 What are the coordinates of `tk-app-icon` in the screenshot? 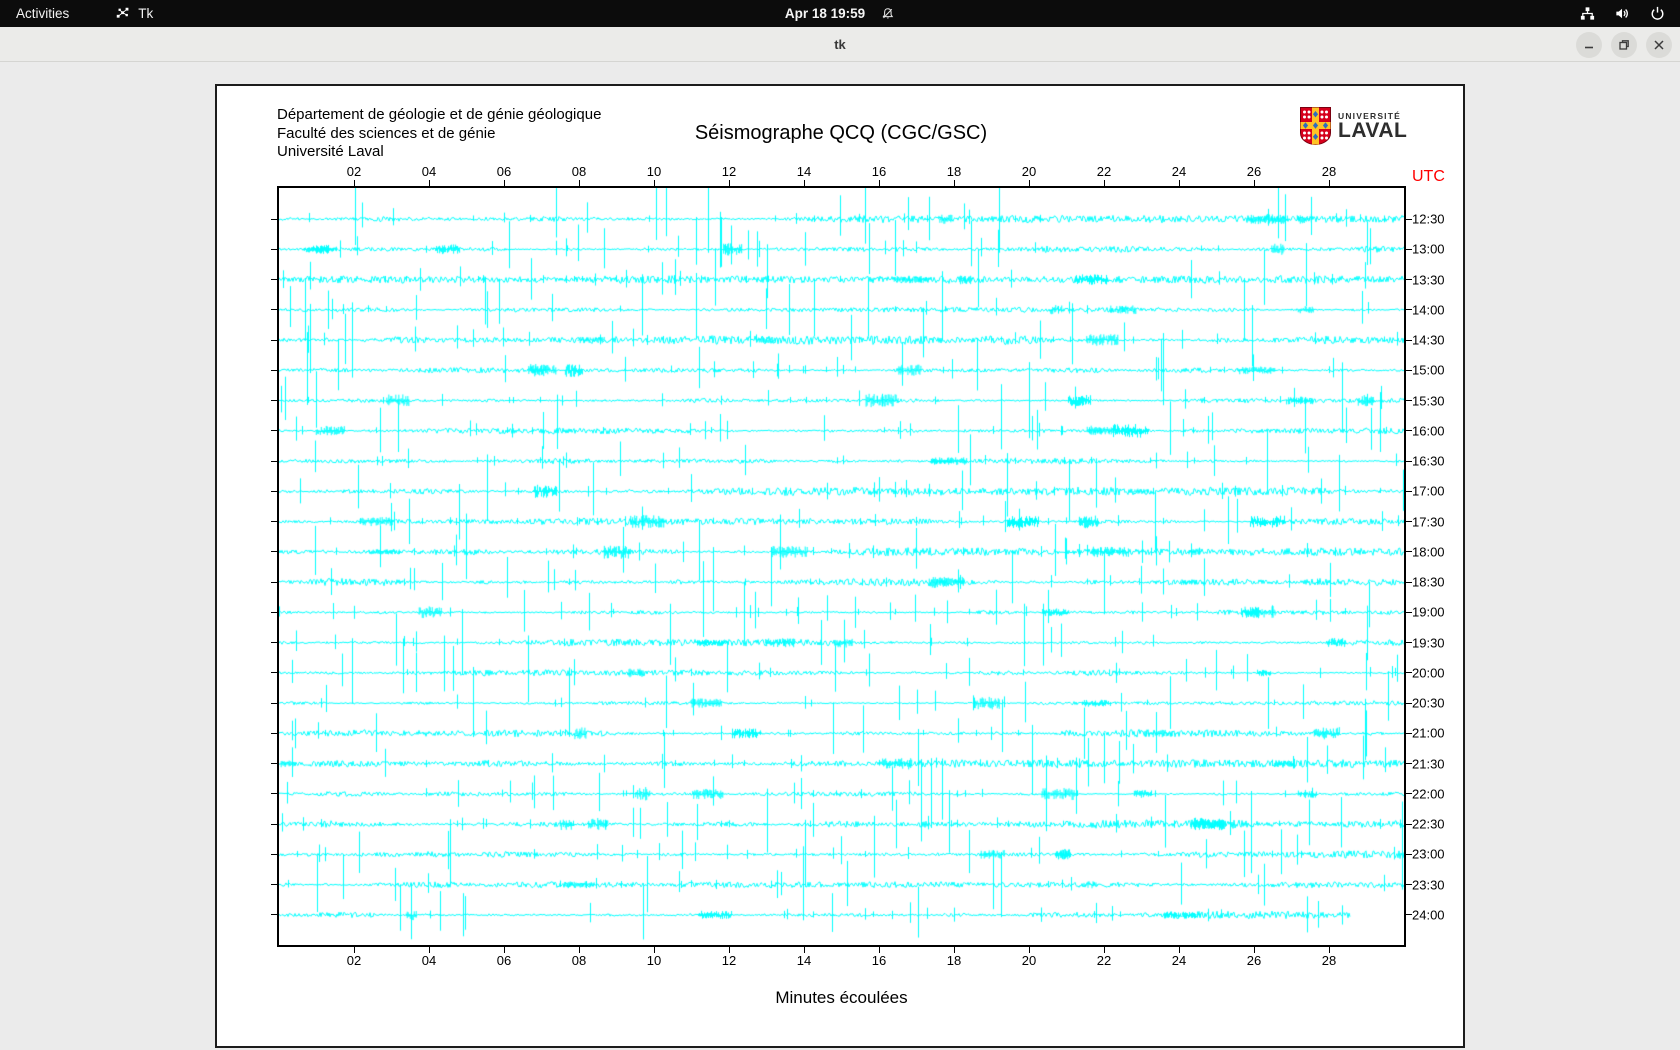 It's located at (123, 12).